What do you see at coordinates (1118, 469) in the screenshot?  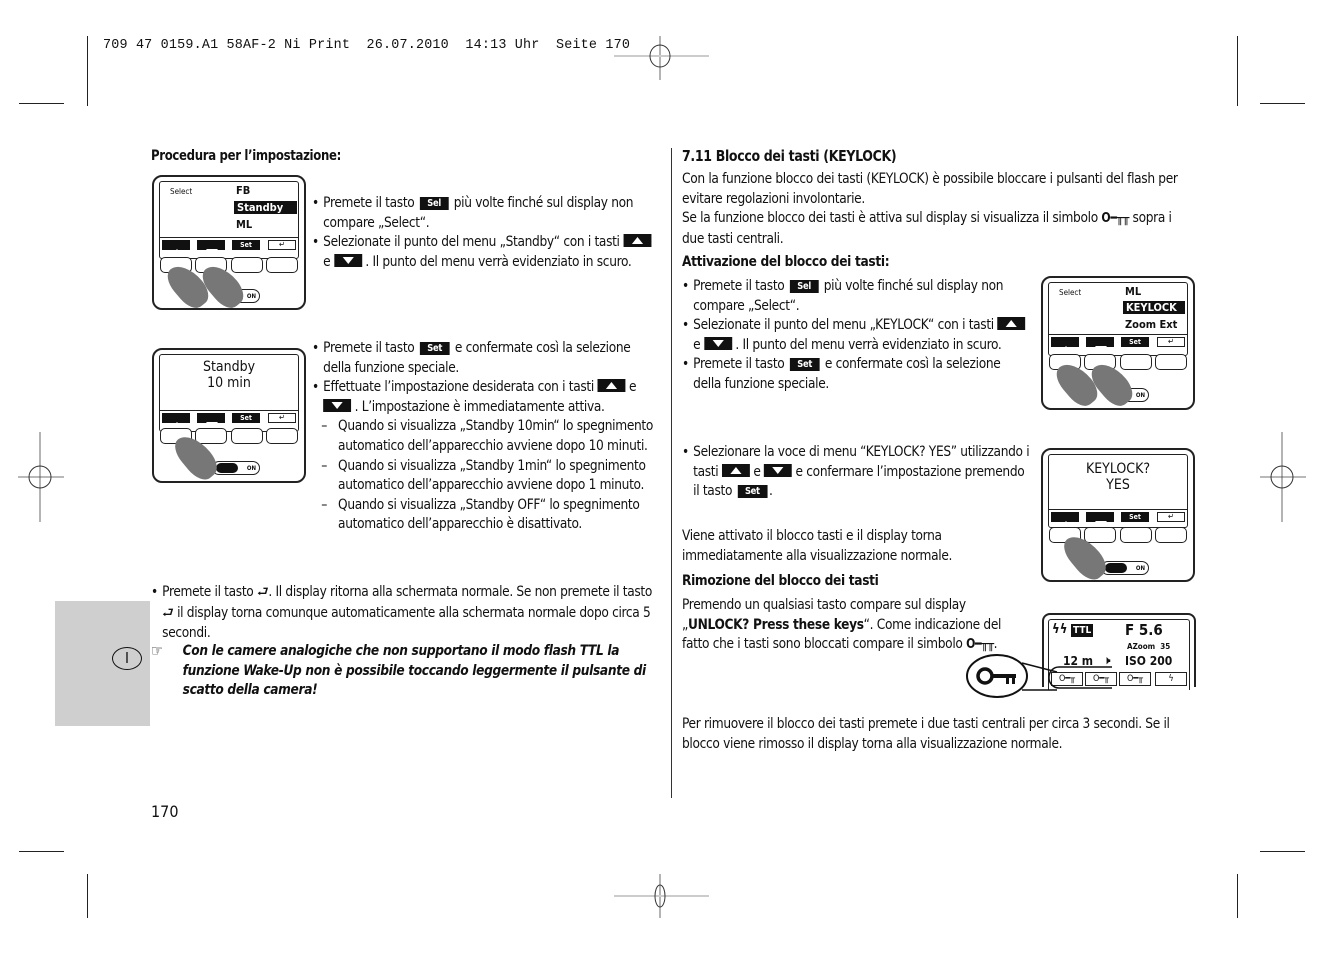 I see `display-line-1: KEYLOCK?` at bounding box center [1118, 469].